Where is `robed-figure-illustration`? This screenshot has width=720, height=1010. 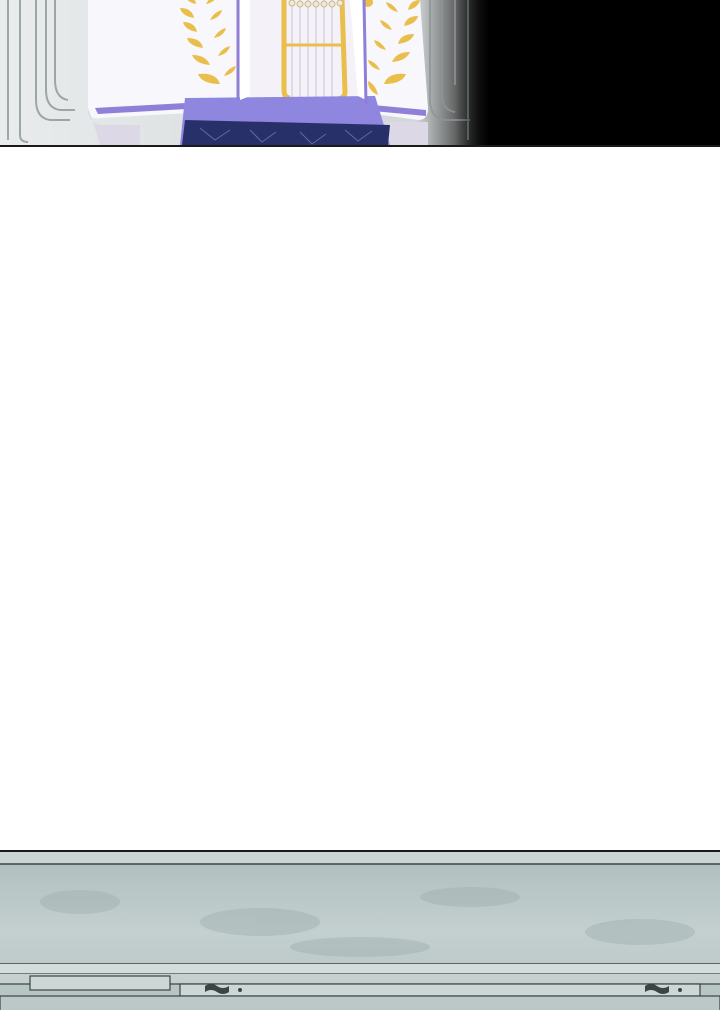 robed-figure-illustration is located at coordinates (360, 72).